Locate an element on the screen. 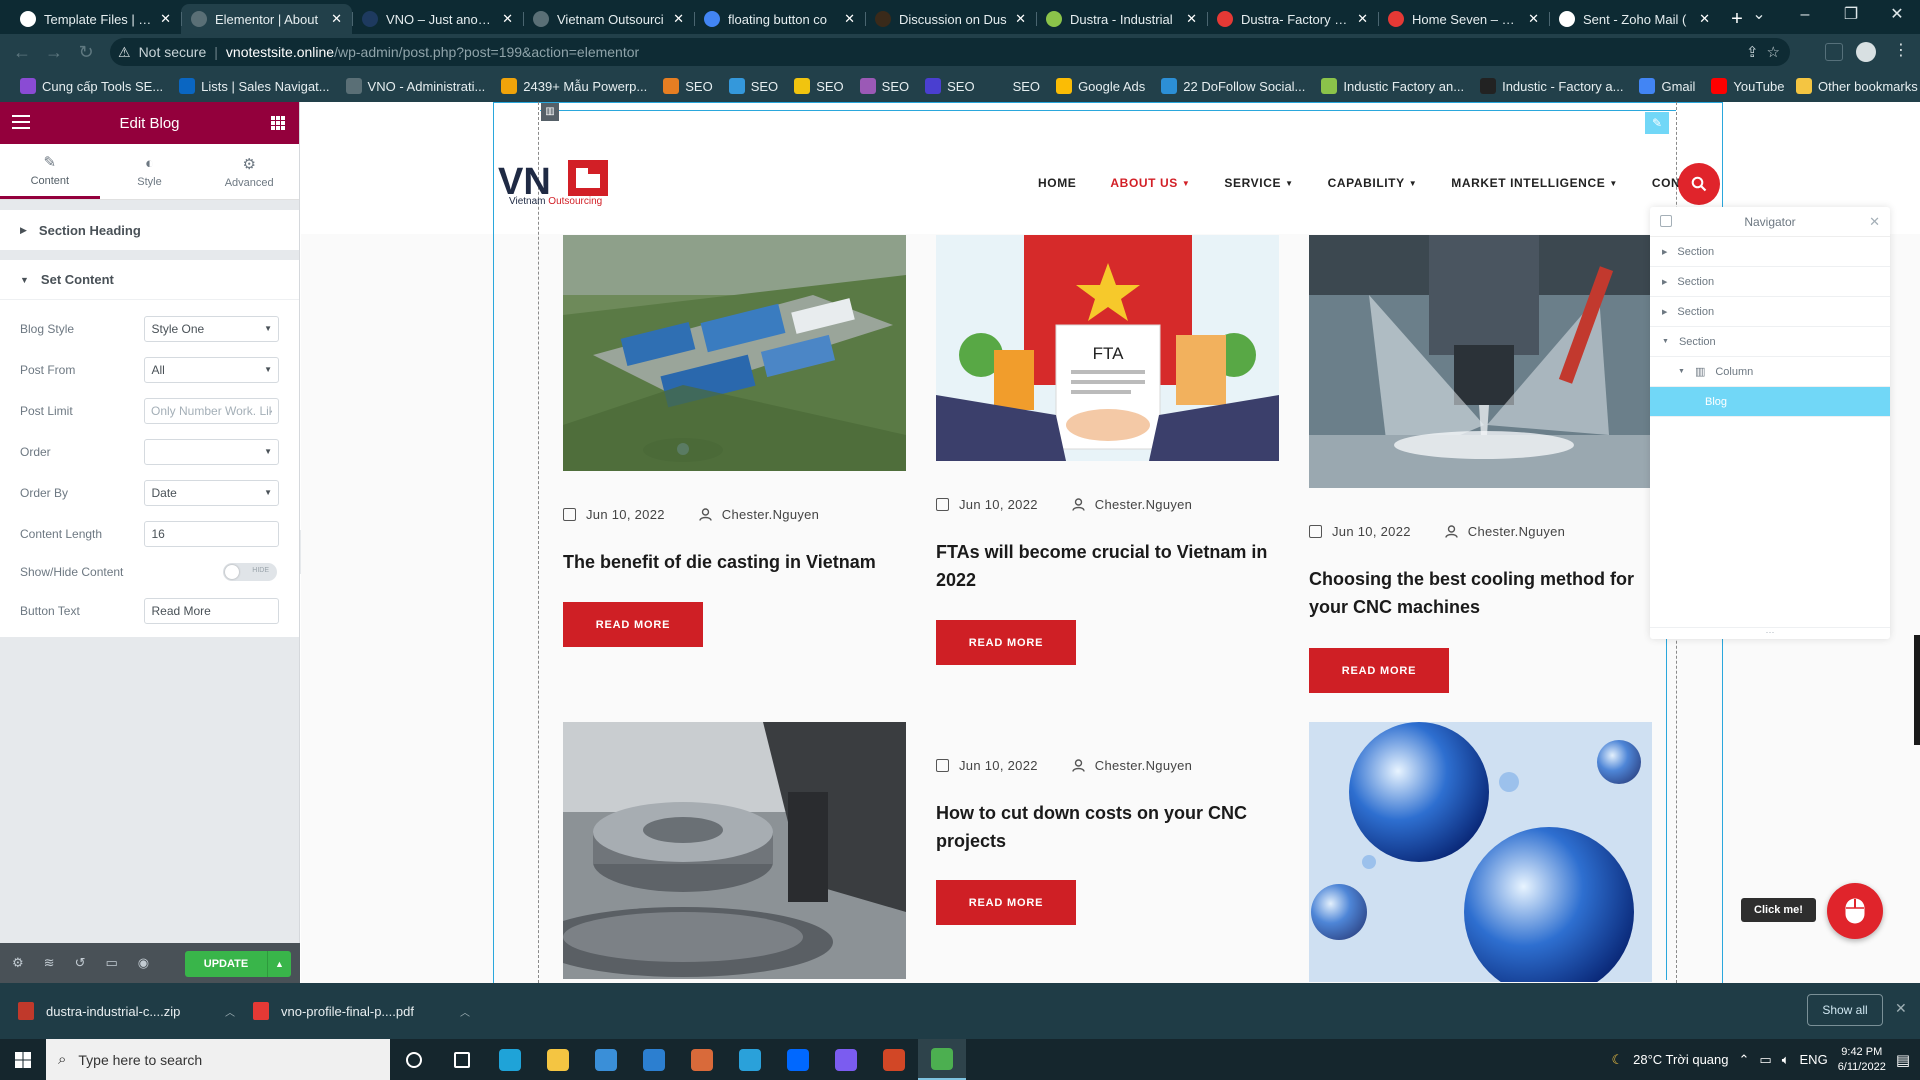 The width and height of the screenshot is (1920, 1080). order-select: ▼ is located at coordinates (211, 451).